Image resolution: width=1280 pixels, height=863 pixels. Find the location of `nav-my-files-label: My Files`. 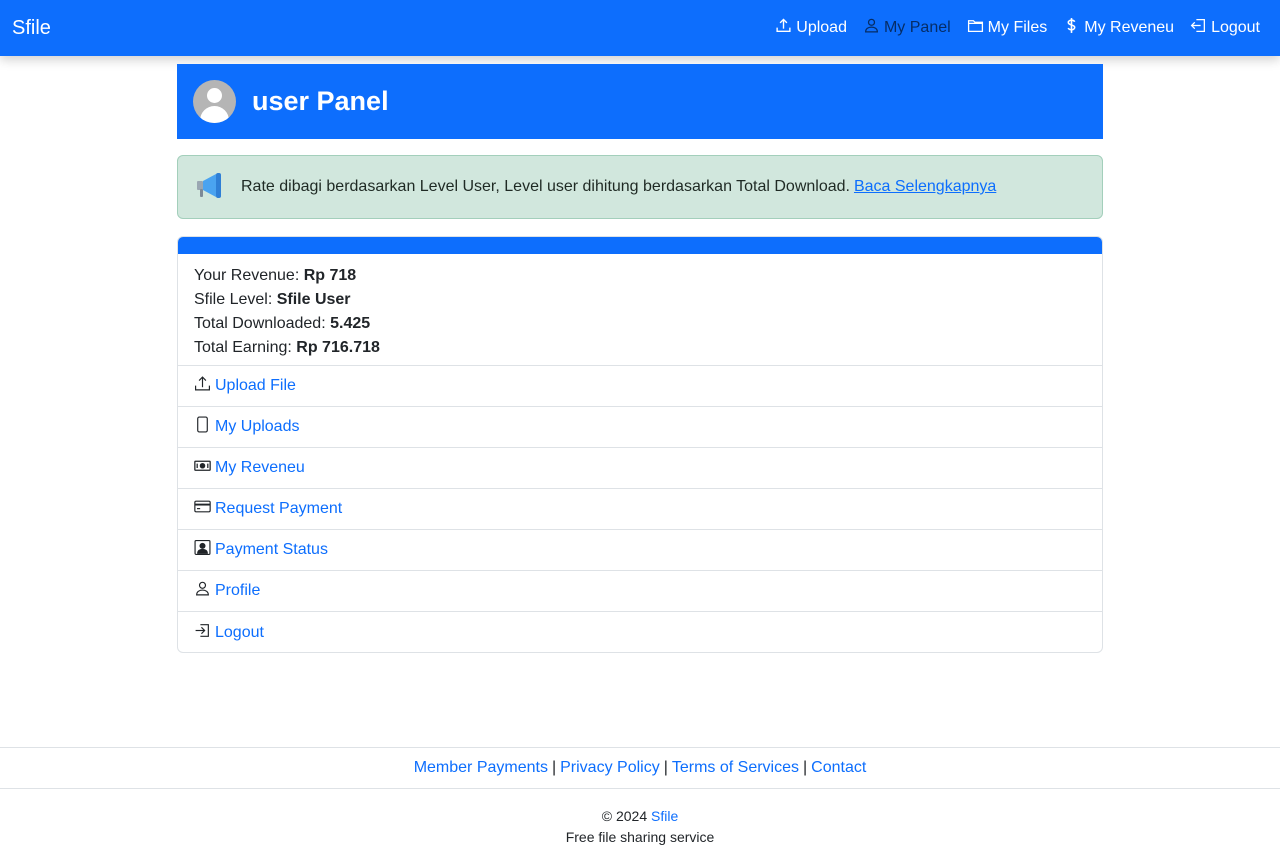

nav-my-files-label: My Files is located at coordinates (1017, 27).